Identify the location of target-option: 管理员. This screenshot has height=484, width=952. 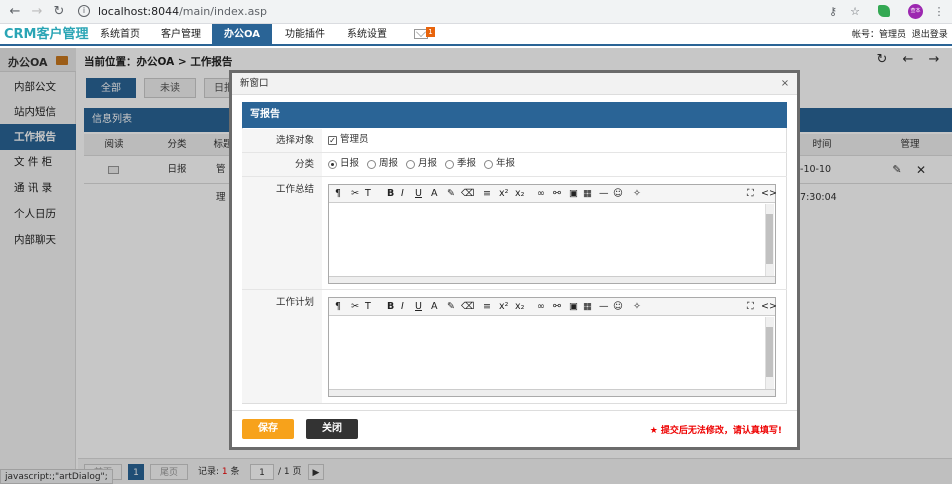
(354, 139).